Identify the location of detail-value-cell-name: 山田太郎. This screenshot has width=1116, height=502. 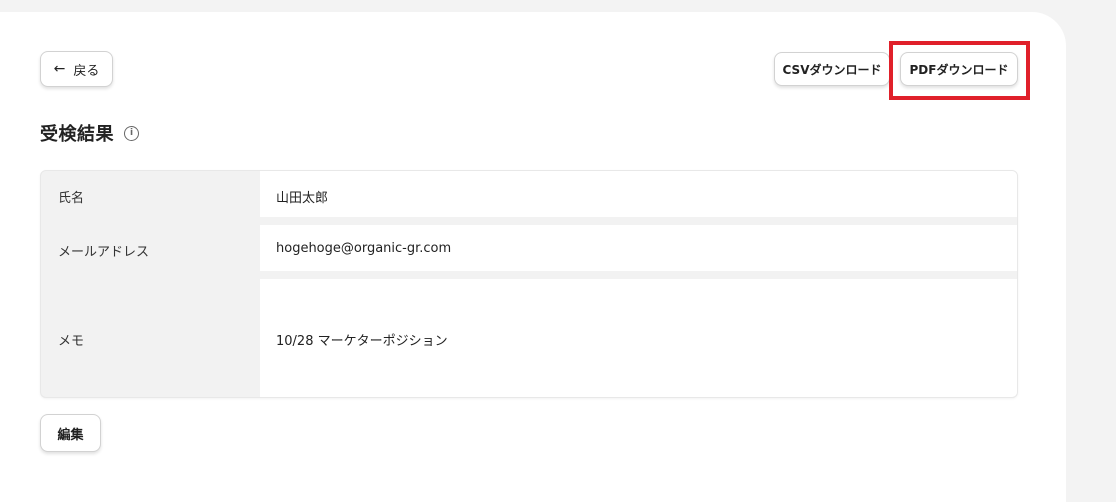
(638, 194).